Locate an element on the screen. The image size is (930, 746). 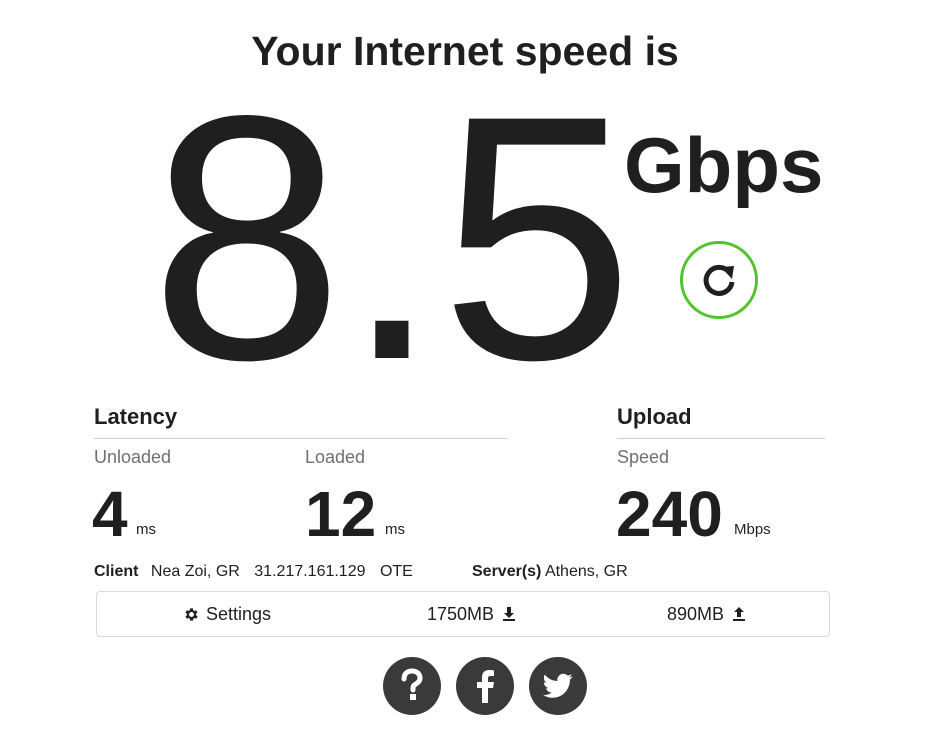
client-info: Client Nea Zoi, GR 31.217.161.129 OTE is located at coordinates (253, 572).